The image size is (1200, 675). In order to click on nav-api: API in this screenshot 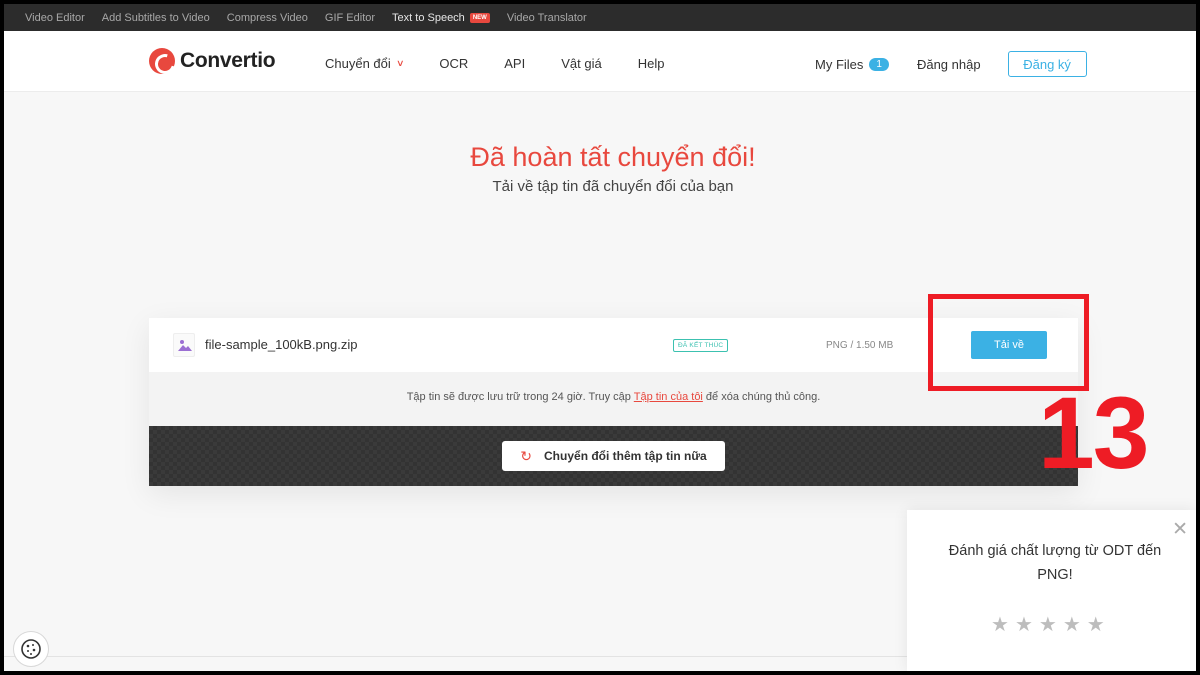, I will do `click(514, 63)`.